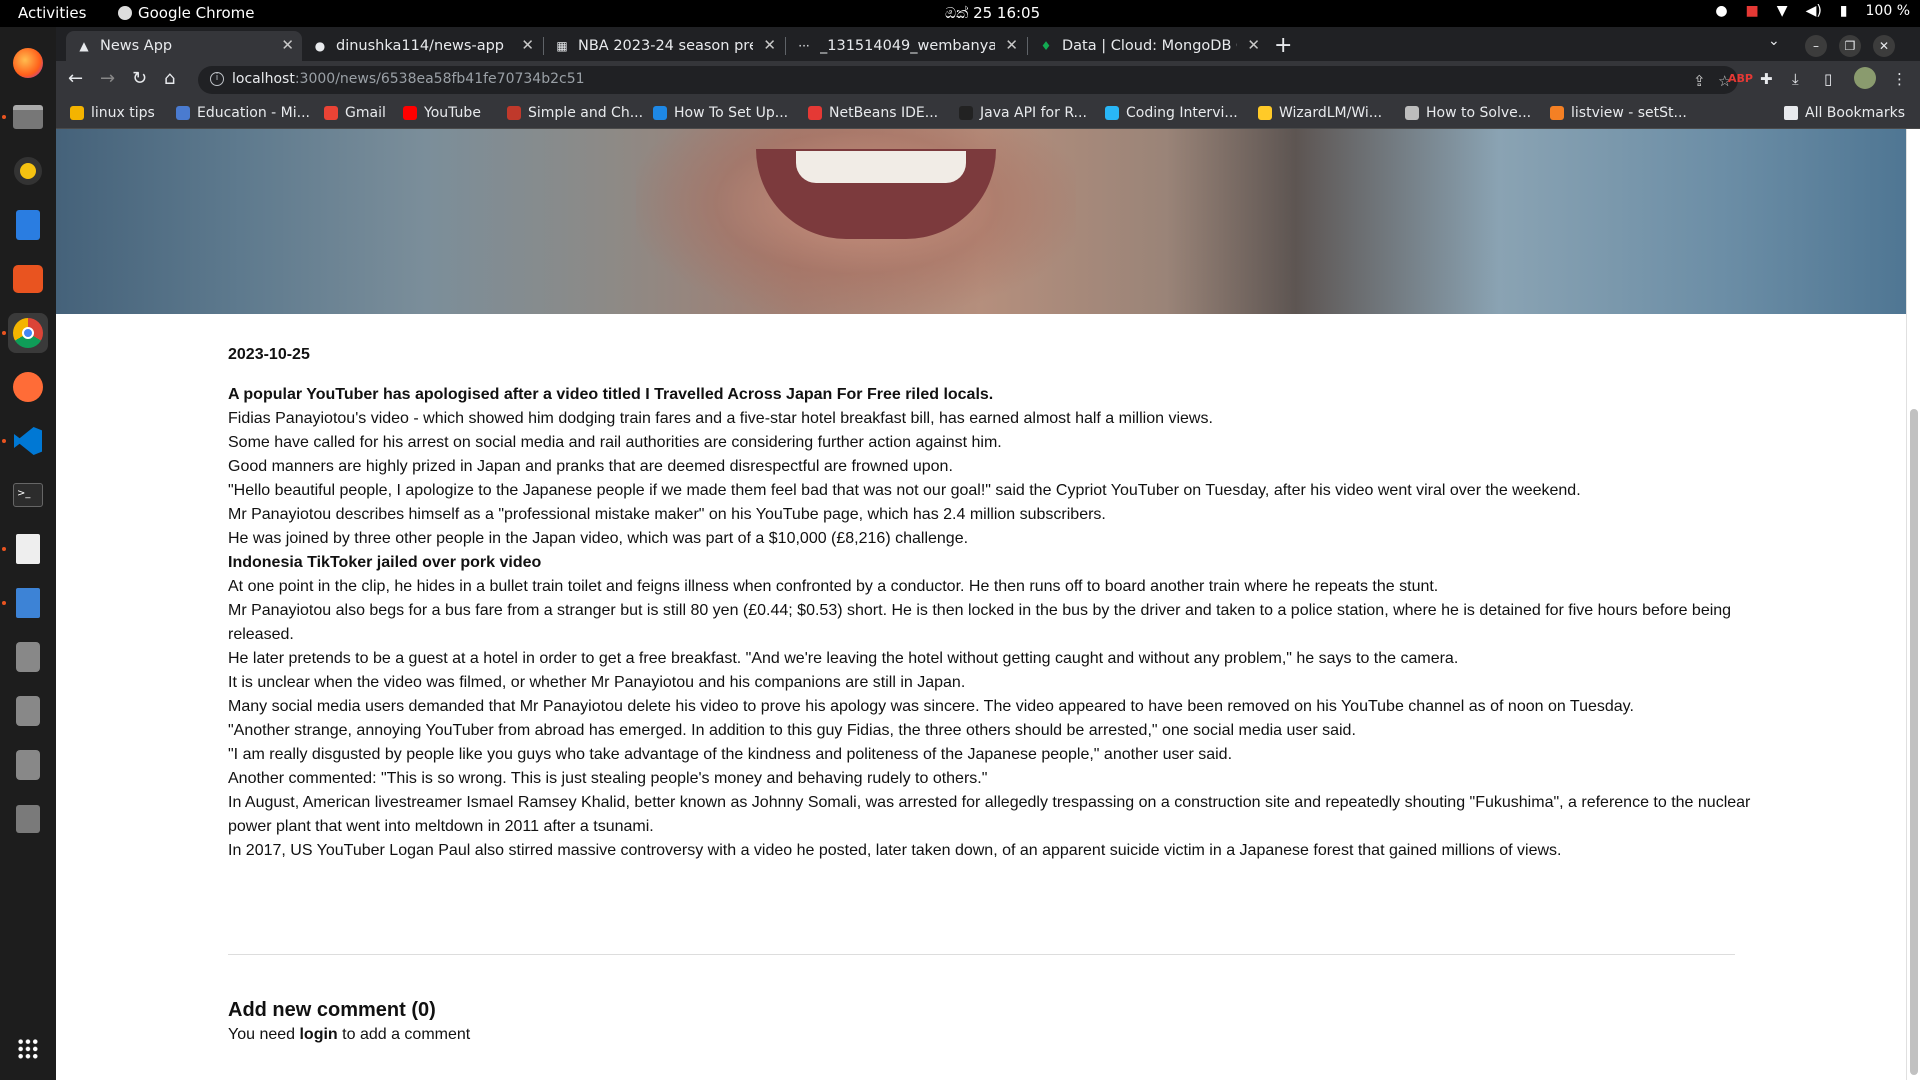 The height and width of the screenshot is (1080, 1920). I want to click on tab-title: News App, so click(136, 46).